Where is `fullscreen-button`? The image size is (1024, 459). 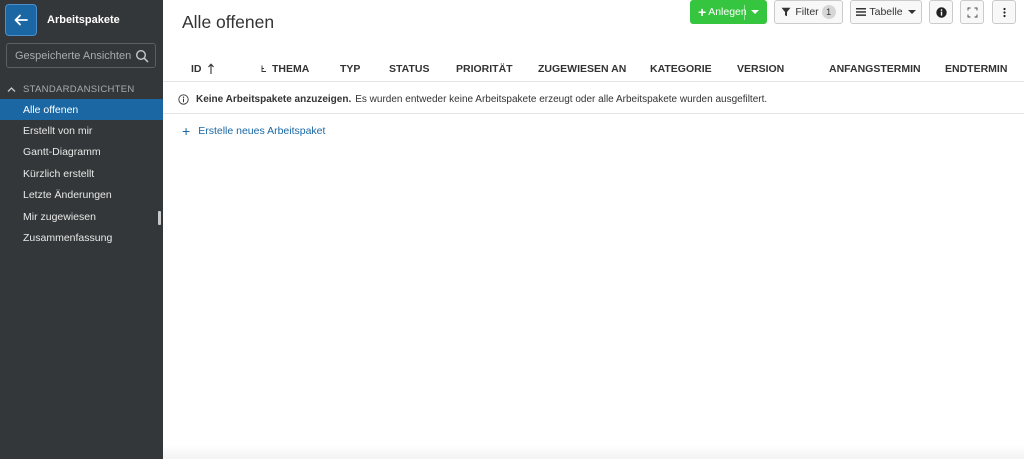
fullscreen-button is located at coordinates (972, 12).